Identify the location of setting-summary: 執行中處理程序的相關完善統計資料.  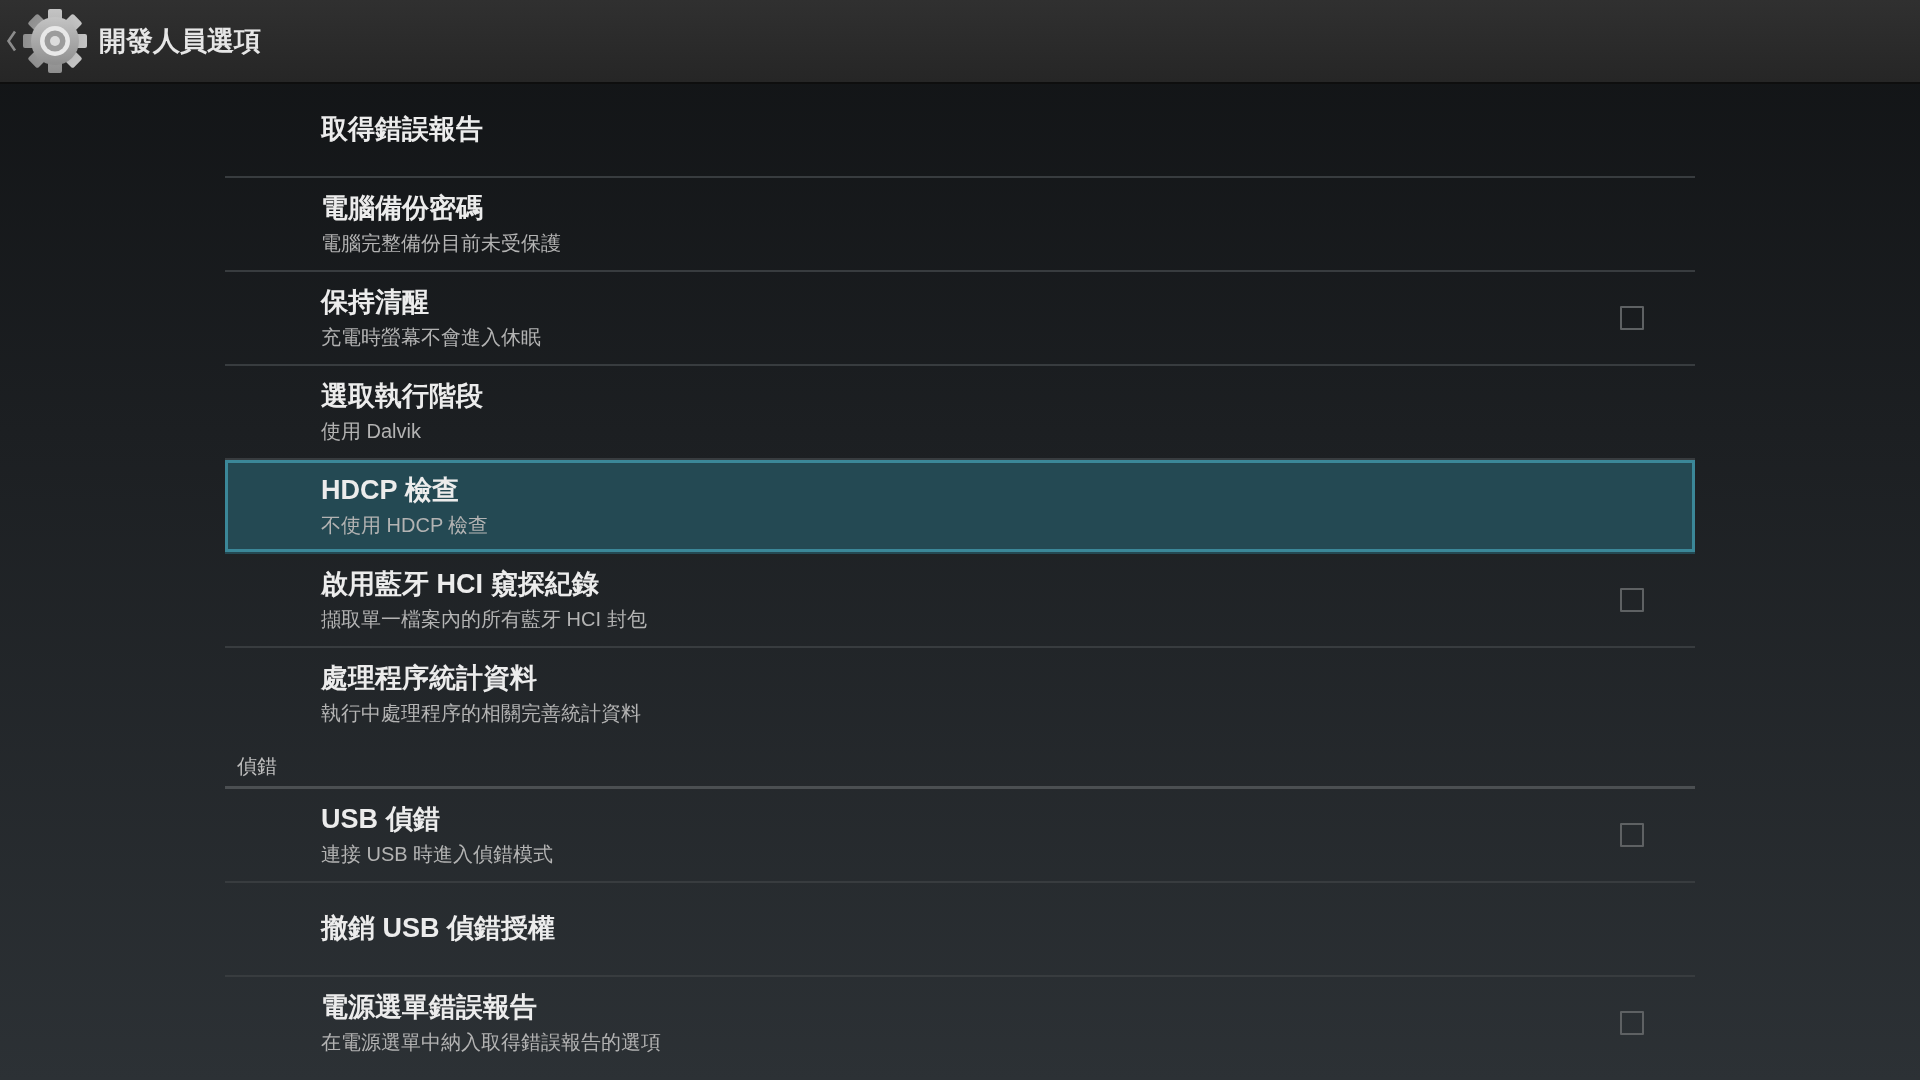
(481, 714).